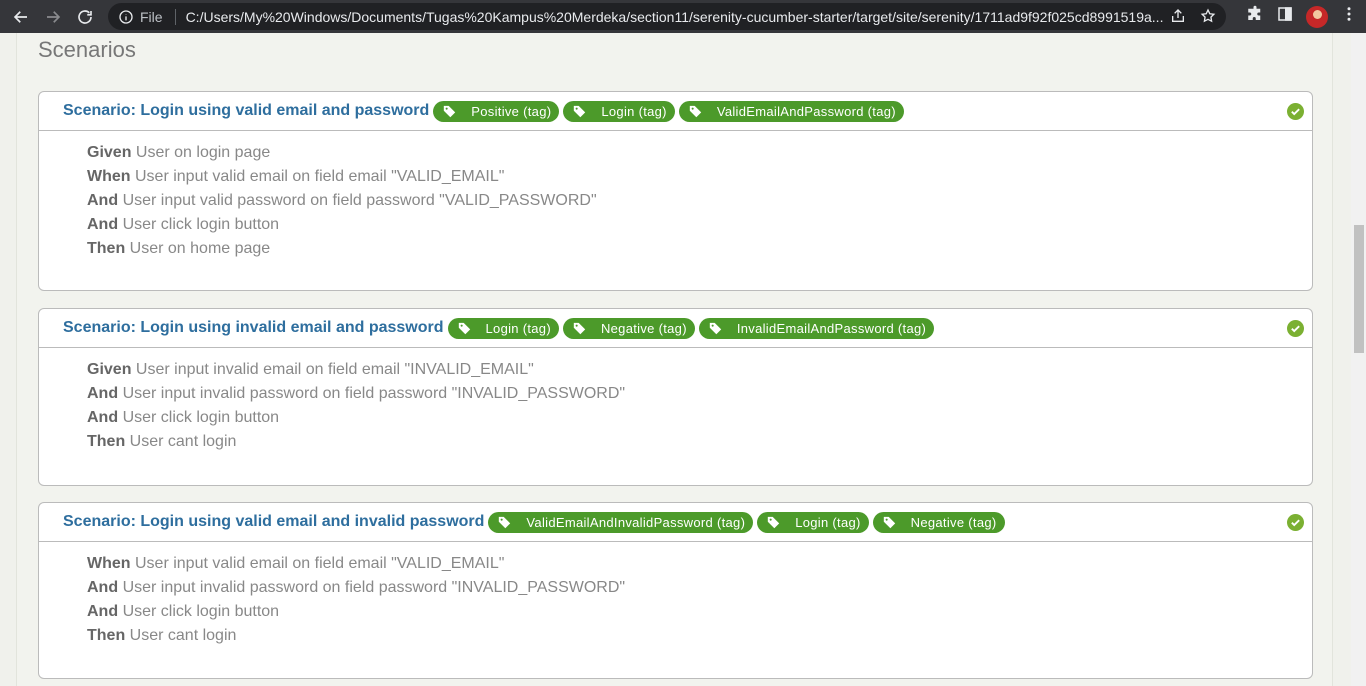 The height and width of the screenshot is (686, 1366). Describe the element at coordinates (1208, 18) in the screenshot. I see `bookmark-star-icon` at that location.